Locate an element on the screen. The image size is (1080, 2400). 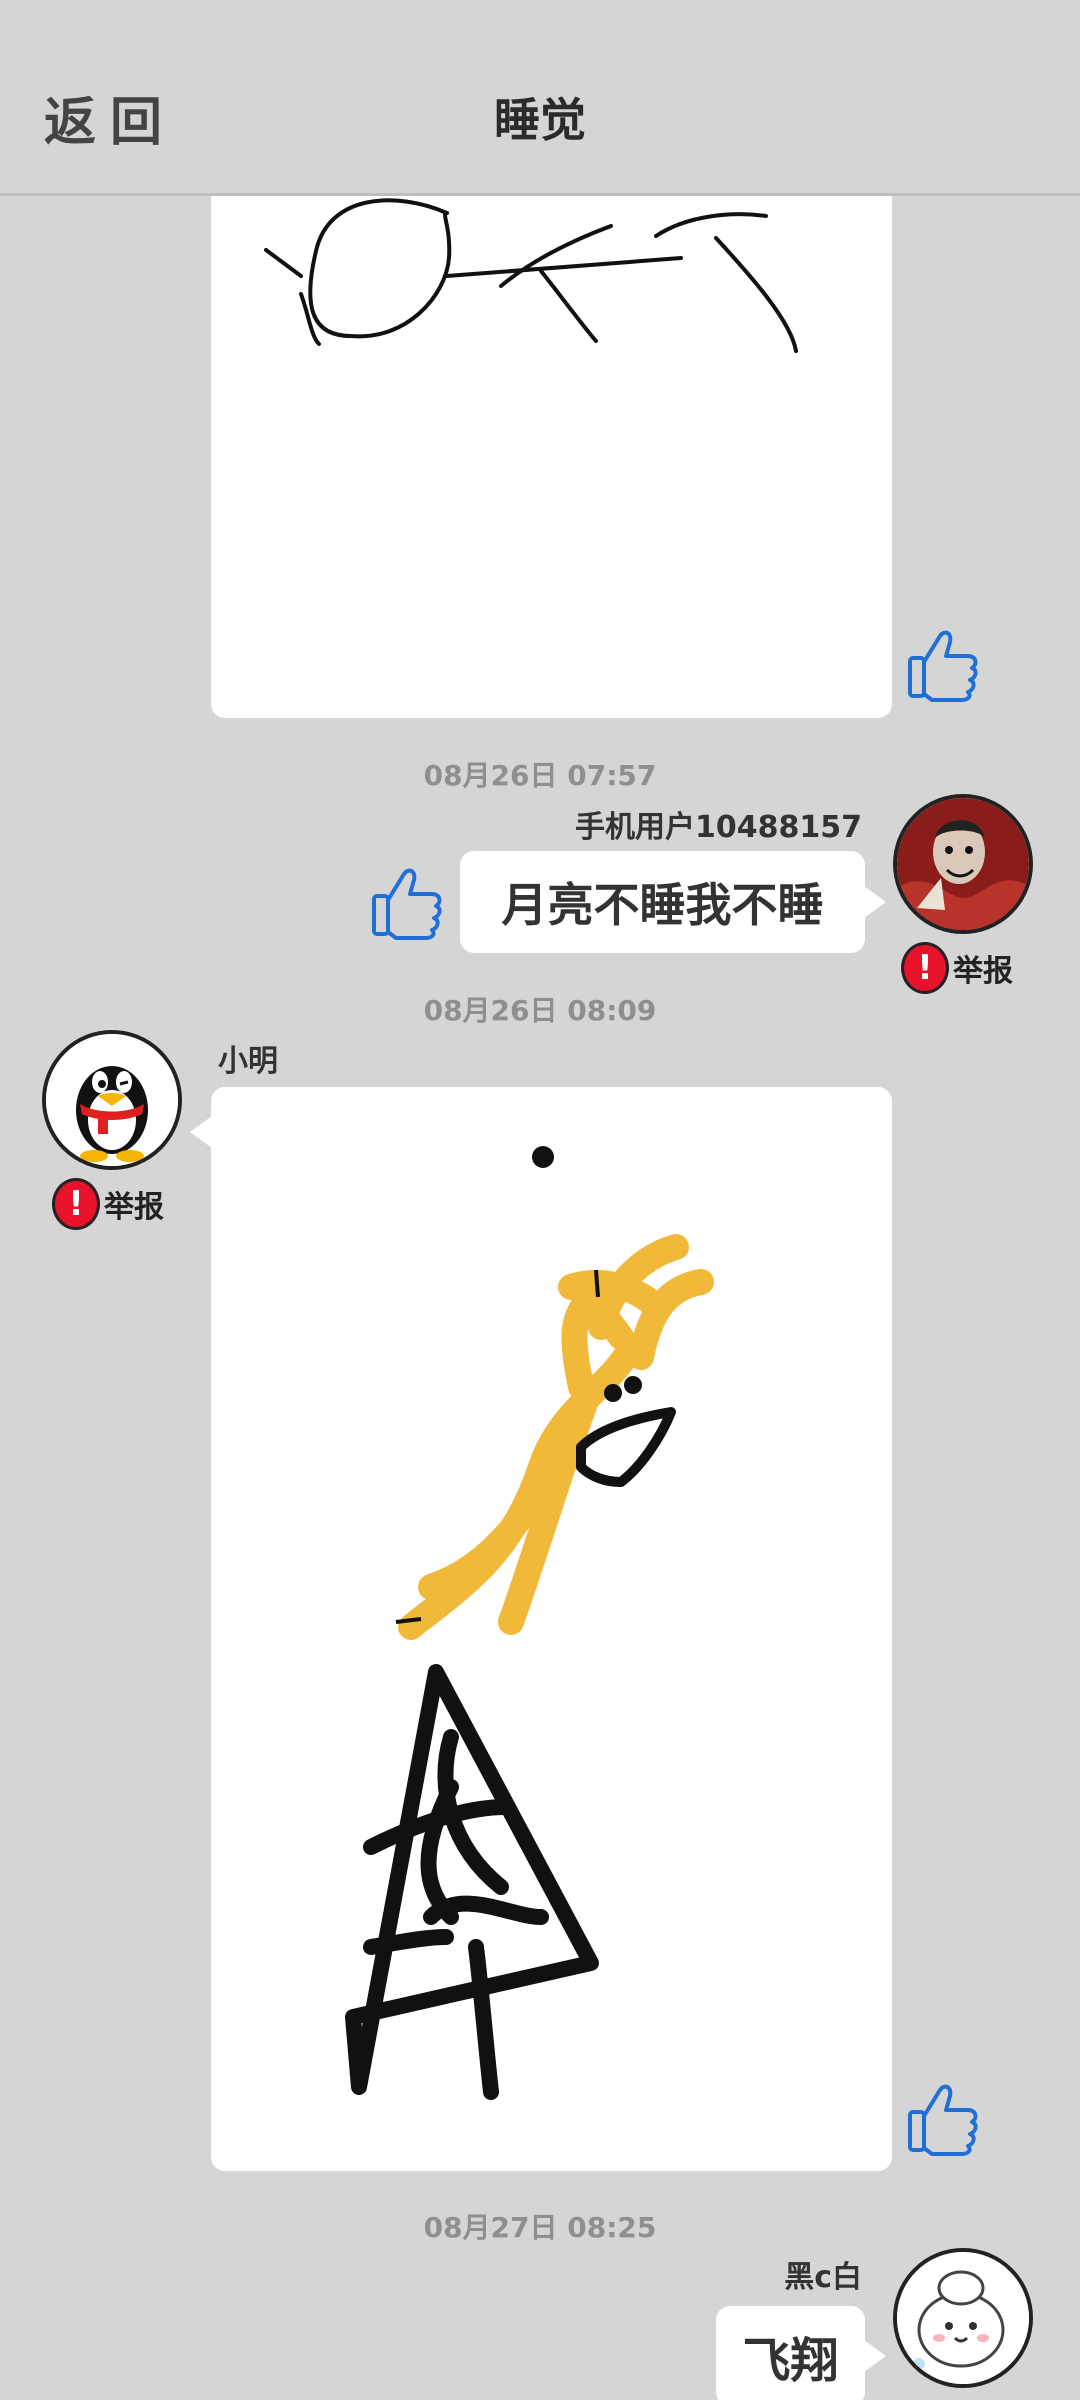
cartoon-avatar-image is located at coordinates (963, 2318).